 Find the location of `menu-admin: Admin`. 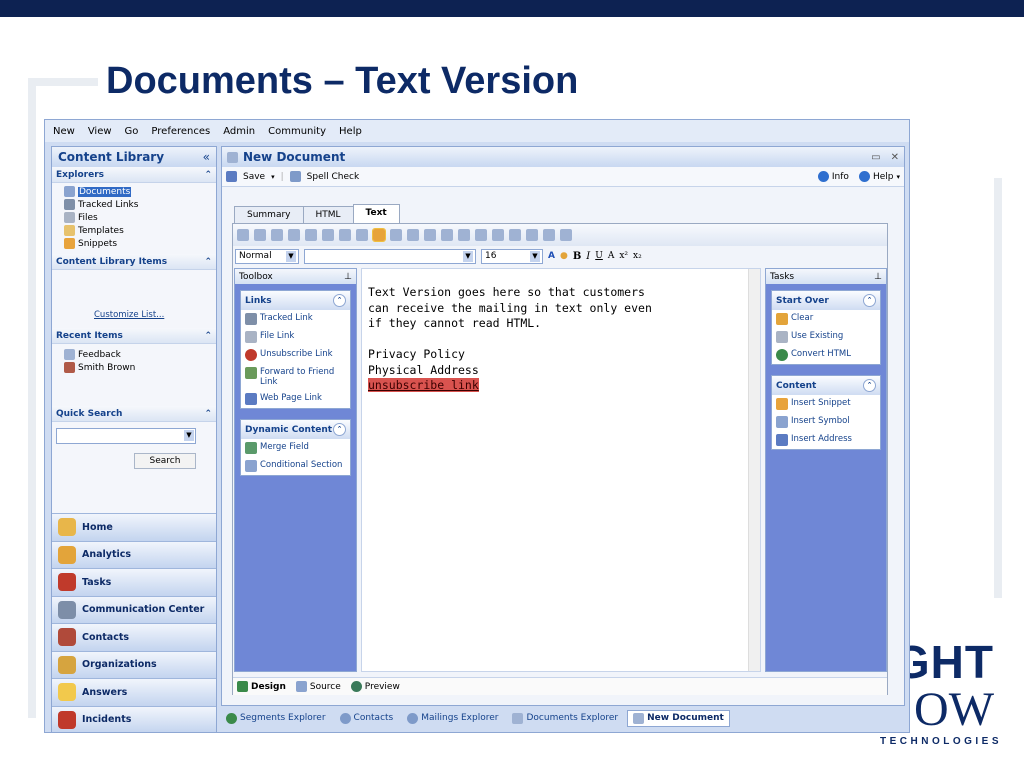

menu-admin: Admin is located at coordinates (239, 131).